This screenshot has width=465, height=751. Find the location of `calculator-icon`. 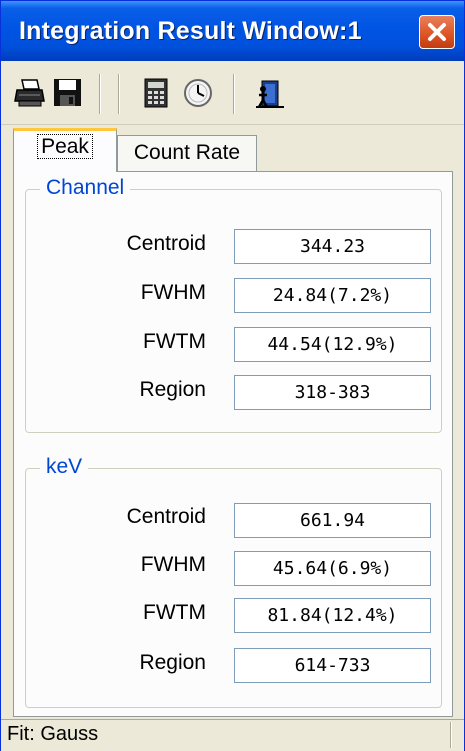

calculator-icon is located at coordinates (156, 93).